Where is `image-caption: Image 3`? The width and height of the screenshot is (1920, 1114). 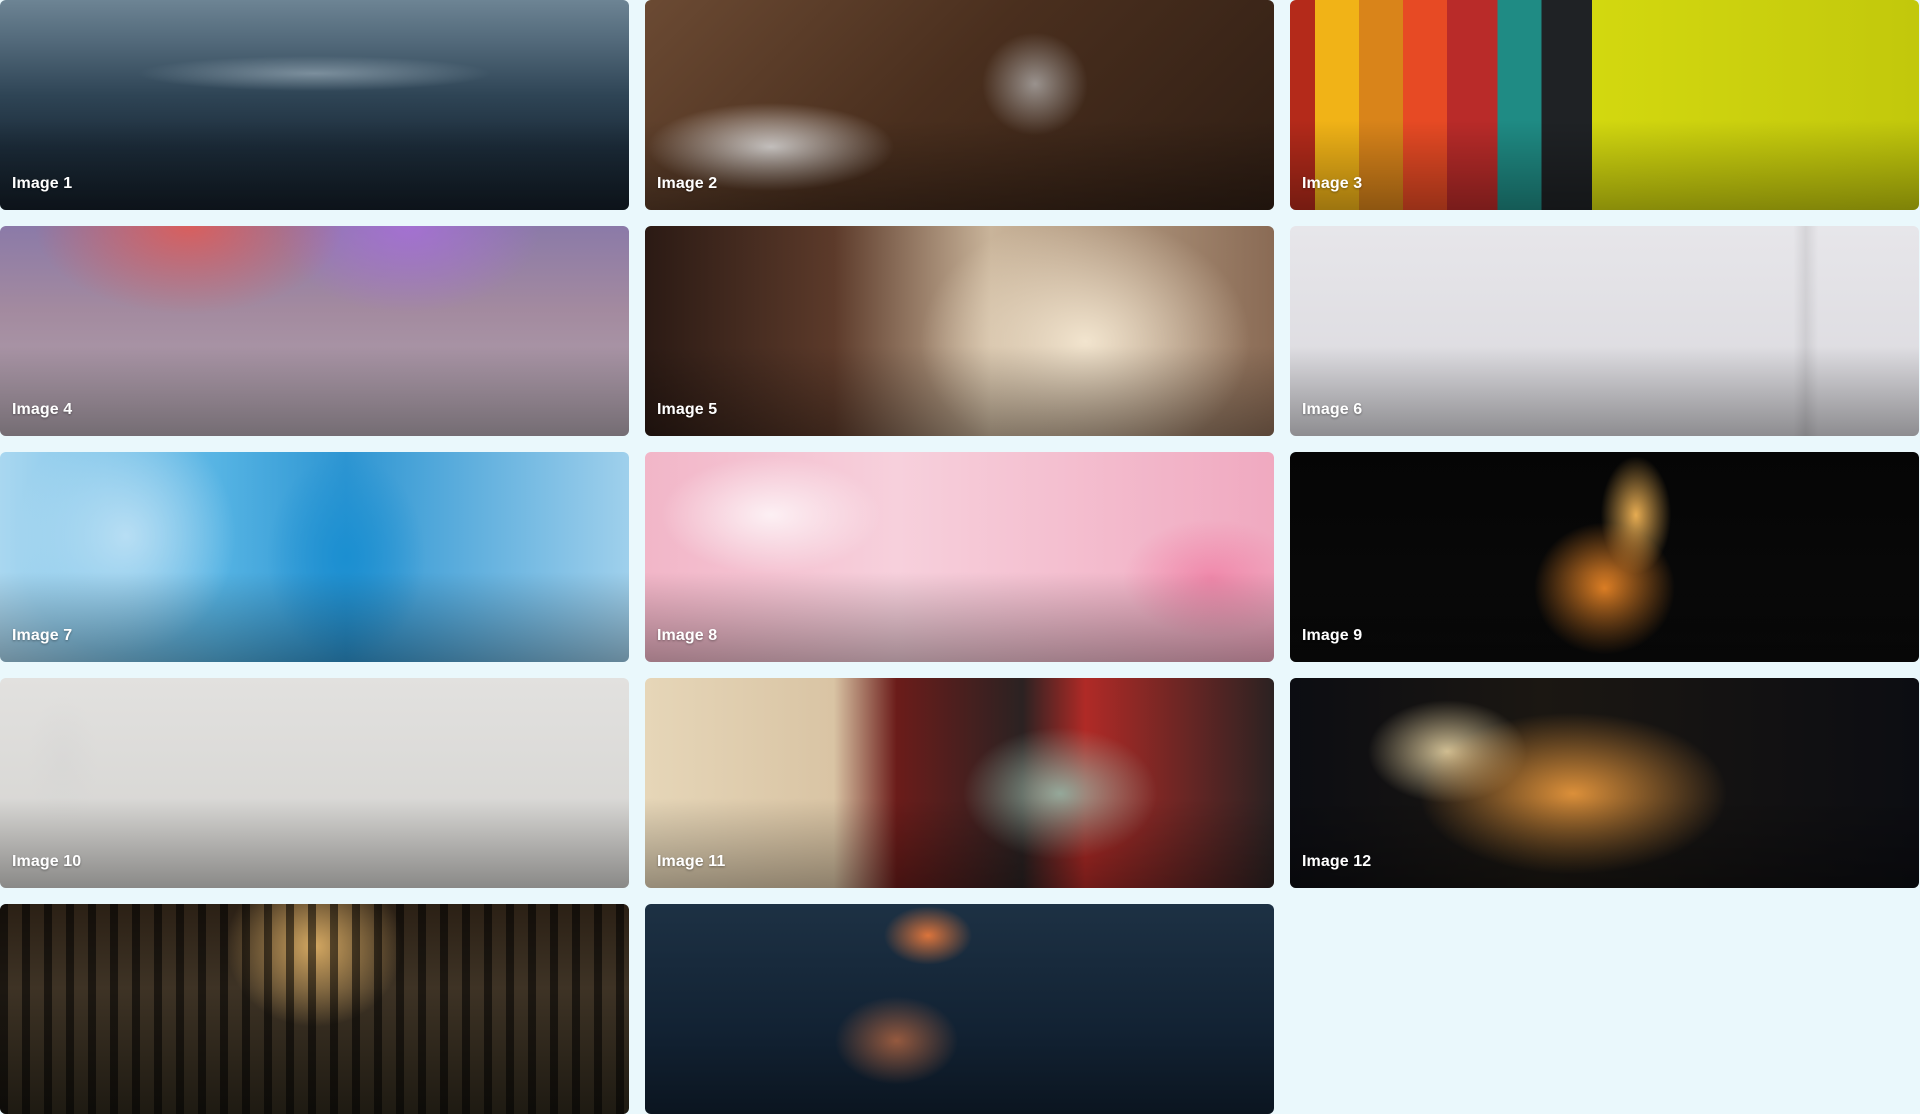
image-caption: Image 3 is located at coordinates (1332, 183).